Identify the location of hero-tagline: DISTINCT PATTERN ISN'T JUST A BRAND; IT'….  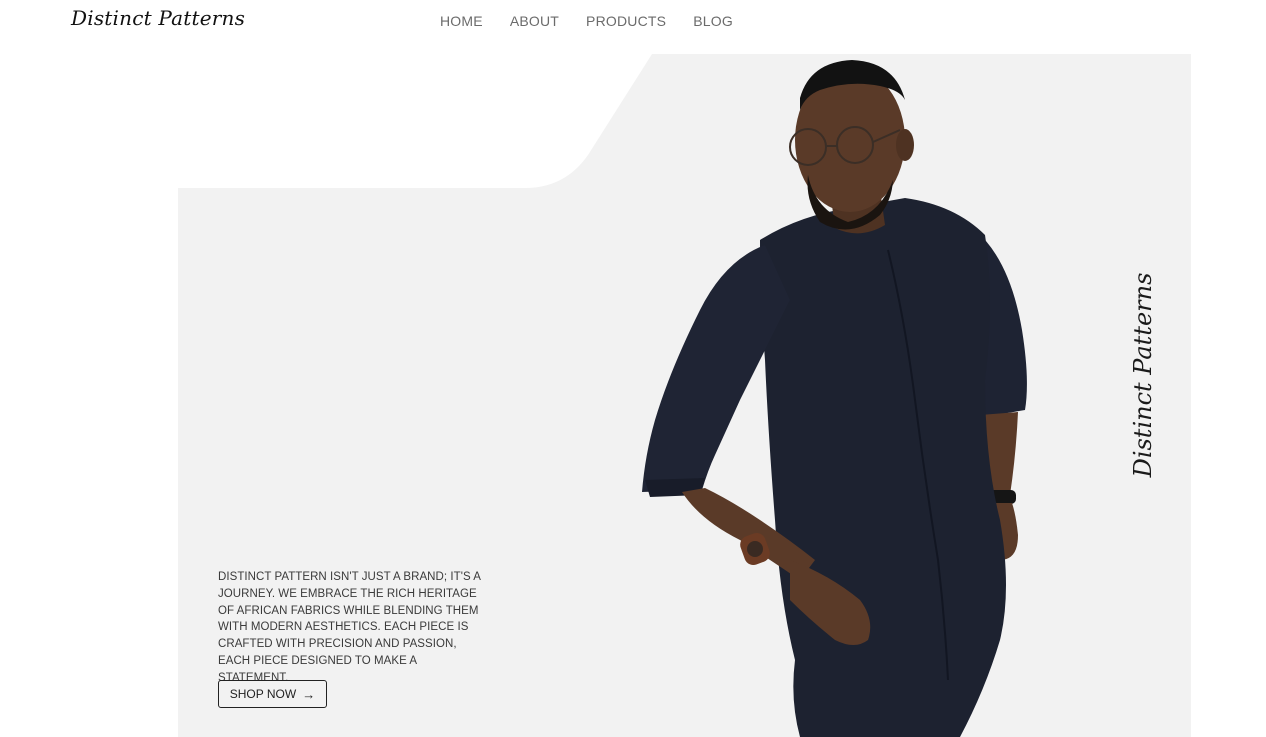
(349, 627).